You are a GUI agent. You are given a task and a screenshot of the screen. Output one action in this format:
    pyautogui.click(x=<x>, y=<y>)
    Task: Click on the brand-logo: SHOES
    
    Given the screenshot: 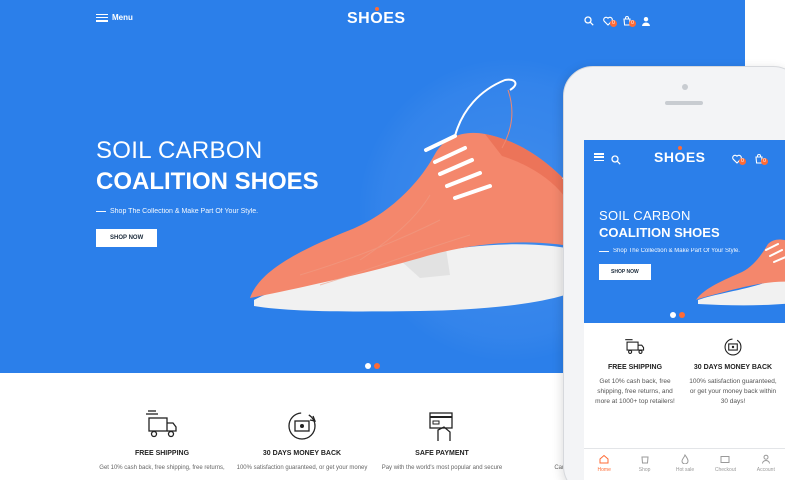 What is the action you would take?
    pyautogui.click(x=376, y=19)
    